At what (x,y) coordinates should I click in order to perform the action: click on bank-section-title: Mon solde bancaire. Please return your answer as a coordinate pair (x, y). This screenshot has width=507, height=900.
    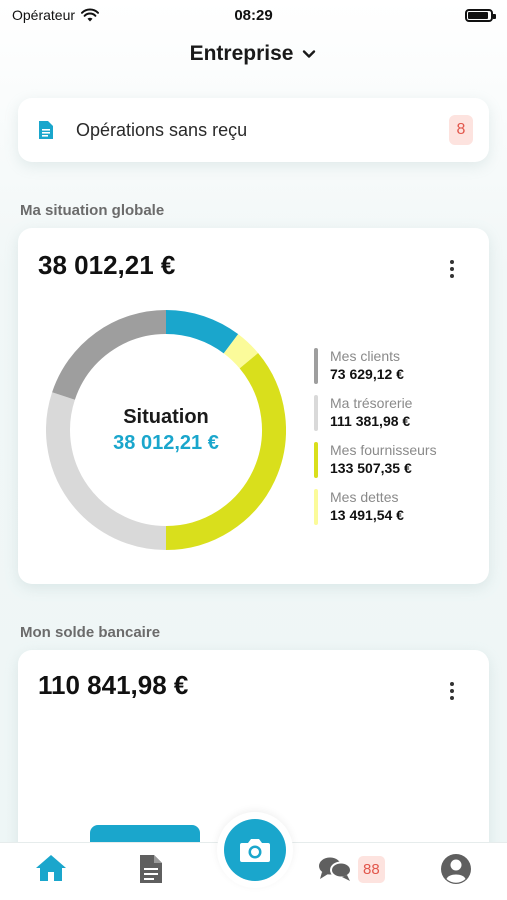
    Looking at the image, I should click on (90, 632).